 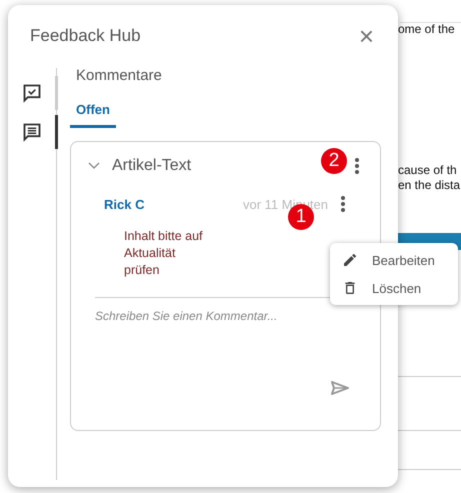 What do you see at coordinates (152, 166) in the screenshot?
I see `thread-title: Artikel-Text` at bounding box center [152, 166].